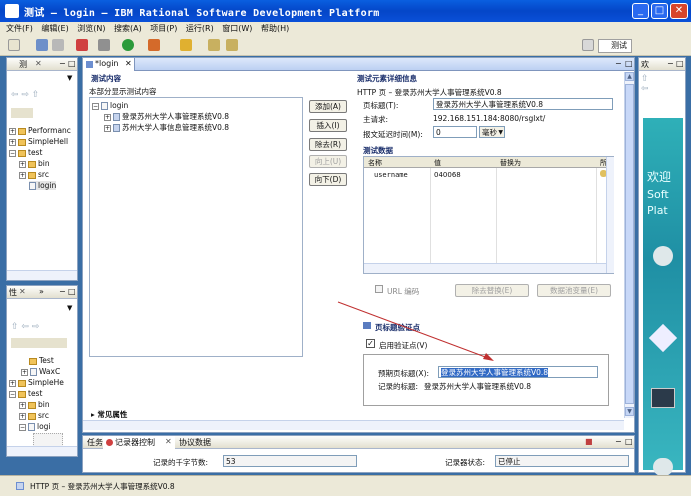  What do you see at coordinates (645, 64) in the screenshot?
I see `tab-welcome: 欢` at bounding box center [645, 64].